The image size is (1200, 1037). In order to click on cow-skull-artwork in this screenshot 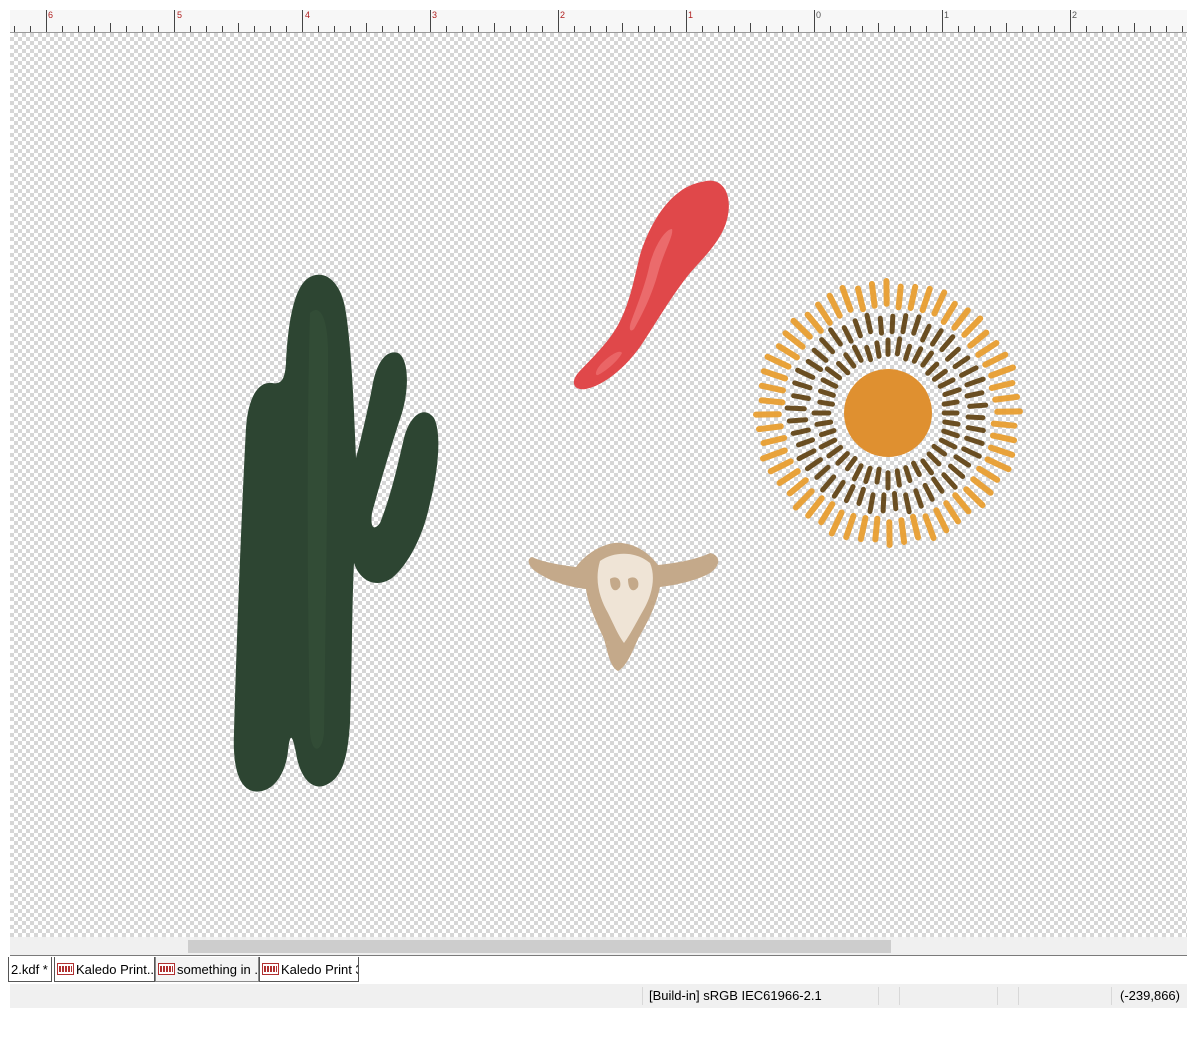, I will do `click(623, 606)`.